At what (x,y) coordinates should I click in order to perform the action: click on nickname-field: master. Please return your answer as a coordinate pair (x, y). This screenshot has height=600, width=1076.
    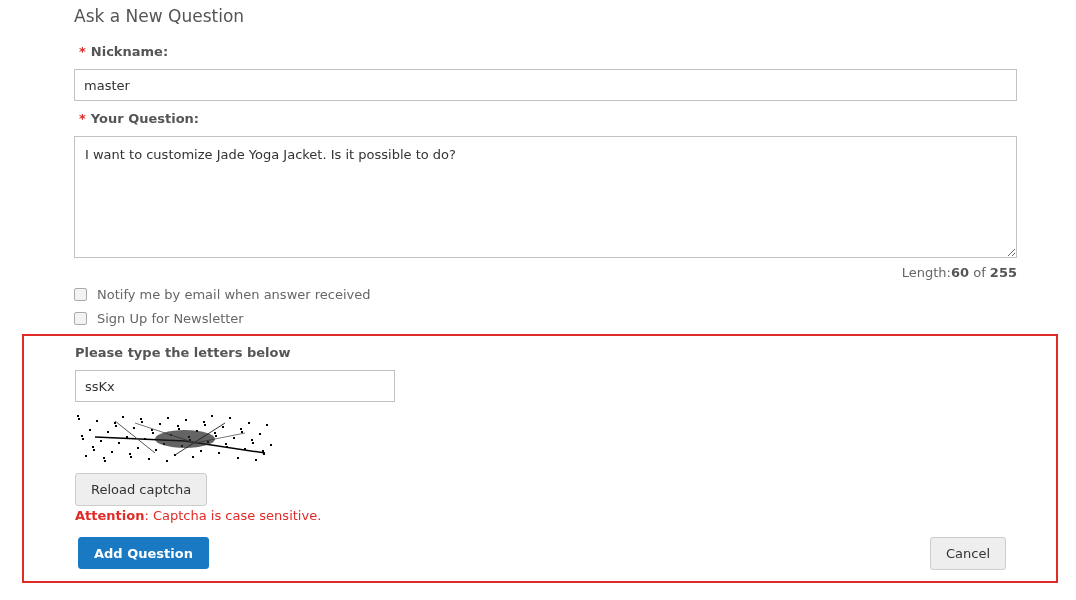
    Looking at the image, I should click on (545, 85).